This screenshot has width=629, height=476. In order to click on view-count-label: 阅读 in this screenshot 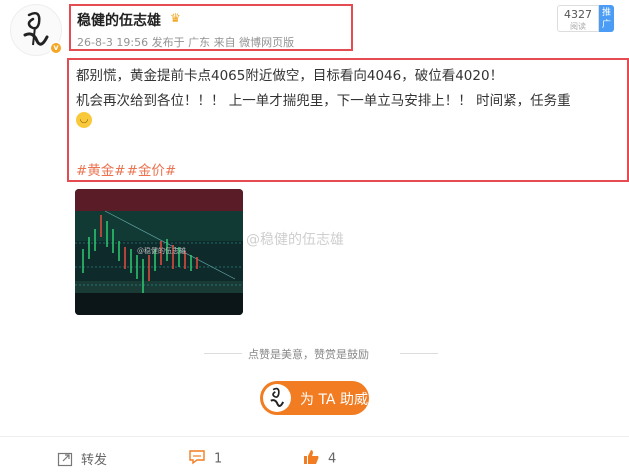, I will do `click(578, 26)`.